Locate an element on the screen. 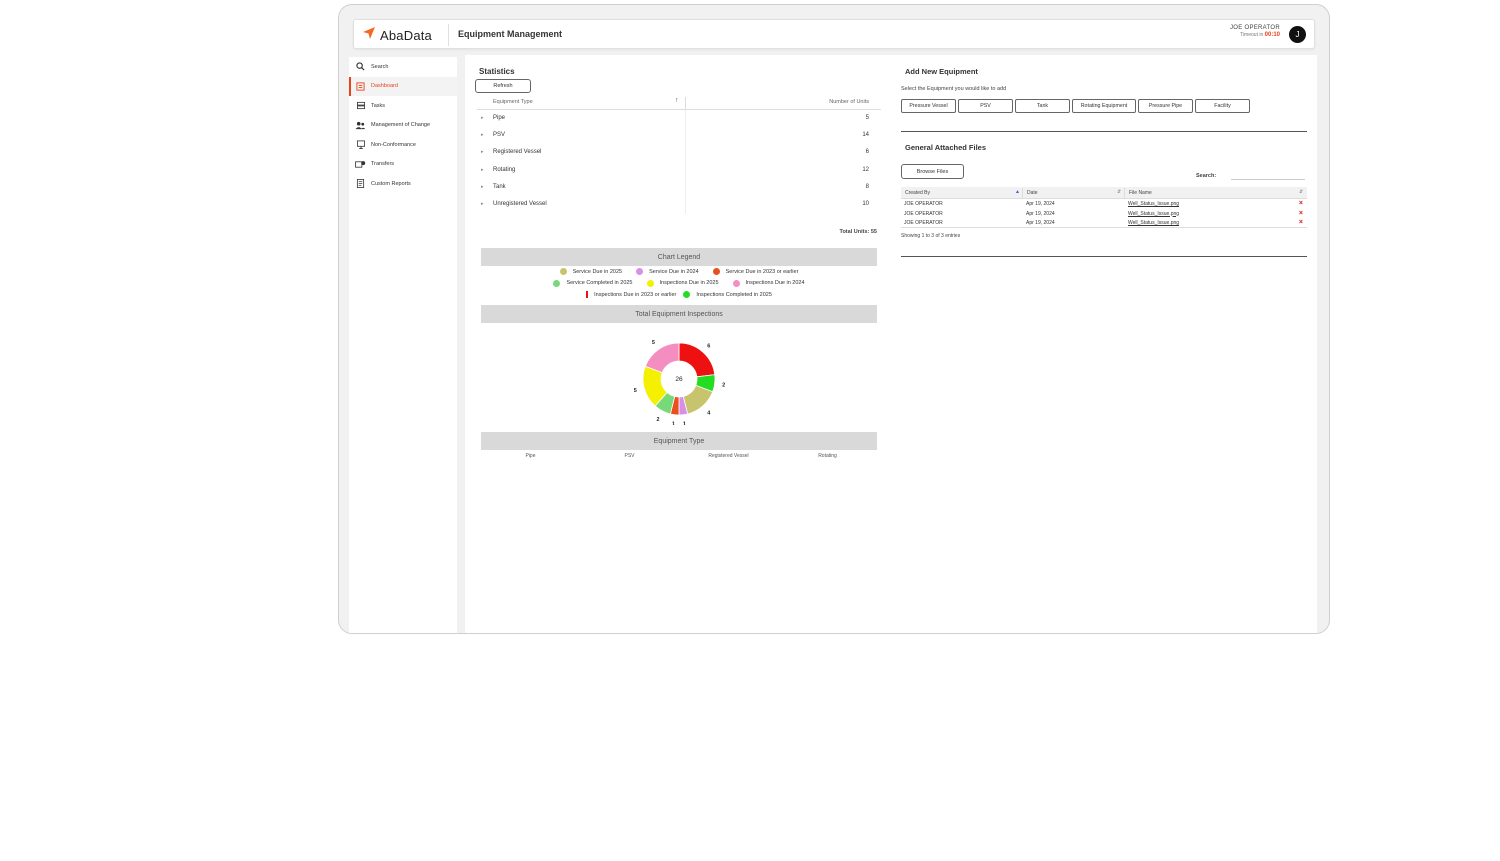 This screenshot has height=861, width=1500. equipment-type-cell: Tank is located at coordinates (499, 186).